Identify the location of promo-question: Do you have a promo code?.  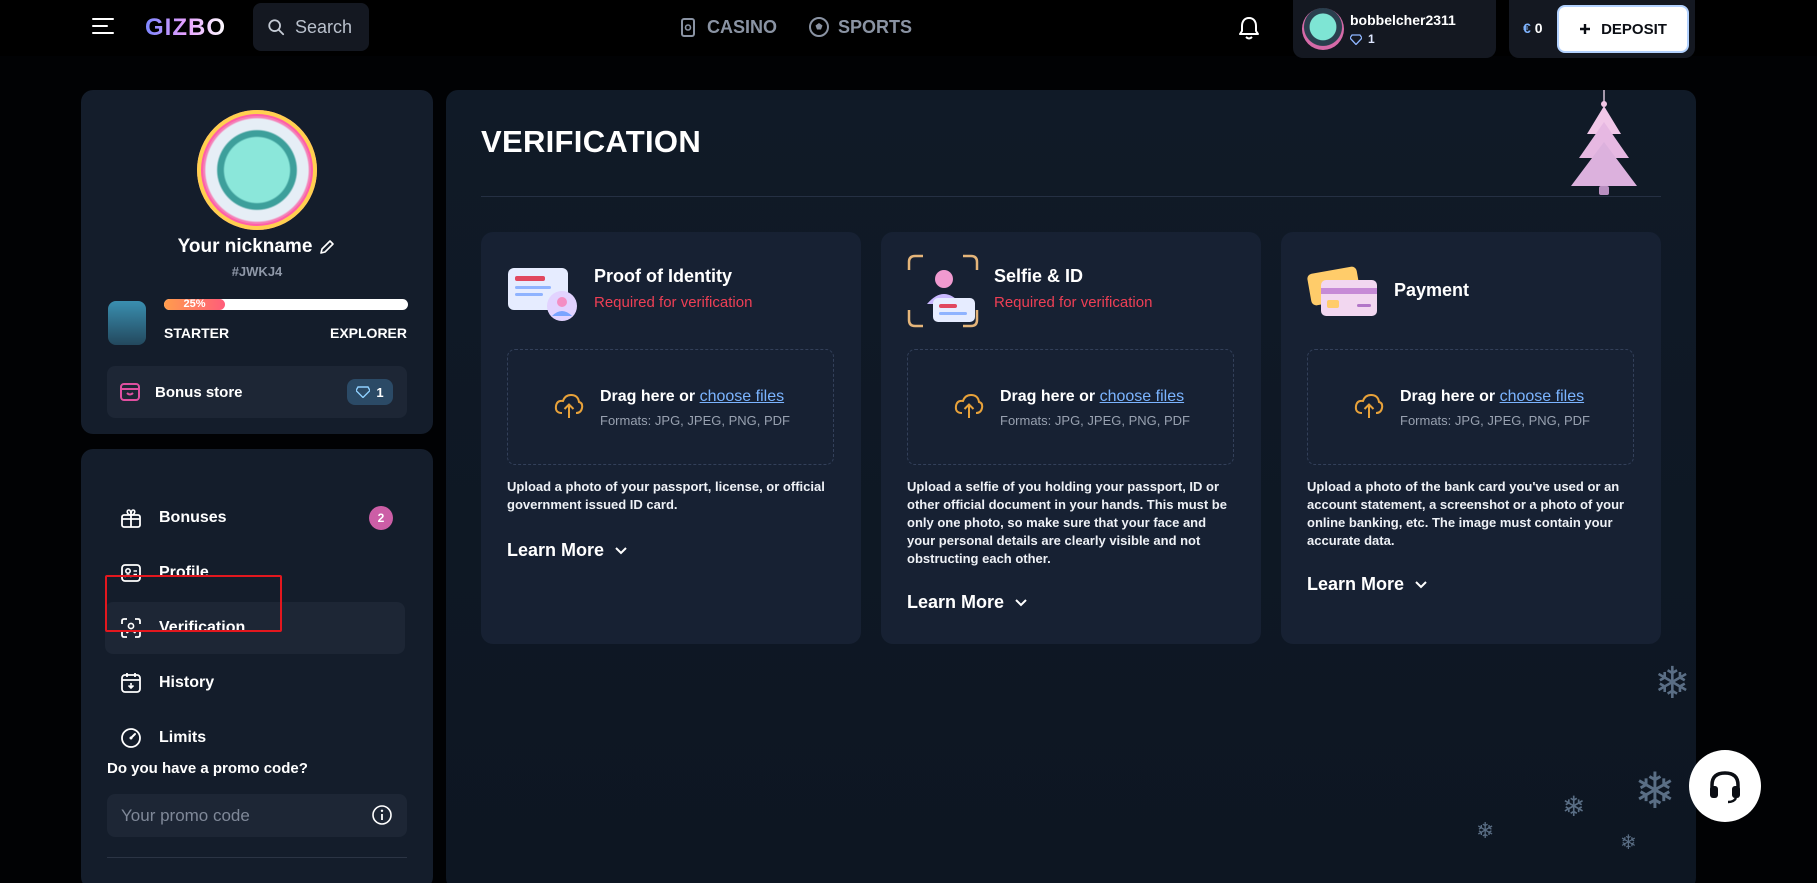
(207, 768).